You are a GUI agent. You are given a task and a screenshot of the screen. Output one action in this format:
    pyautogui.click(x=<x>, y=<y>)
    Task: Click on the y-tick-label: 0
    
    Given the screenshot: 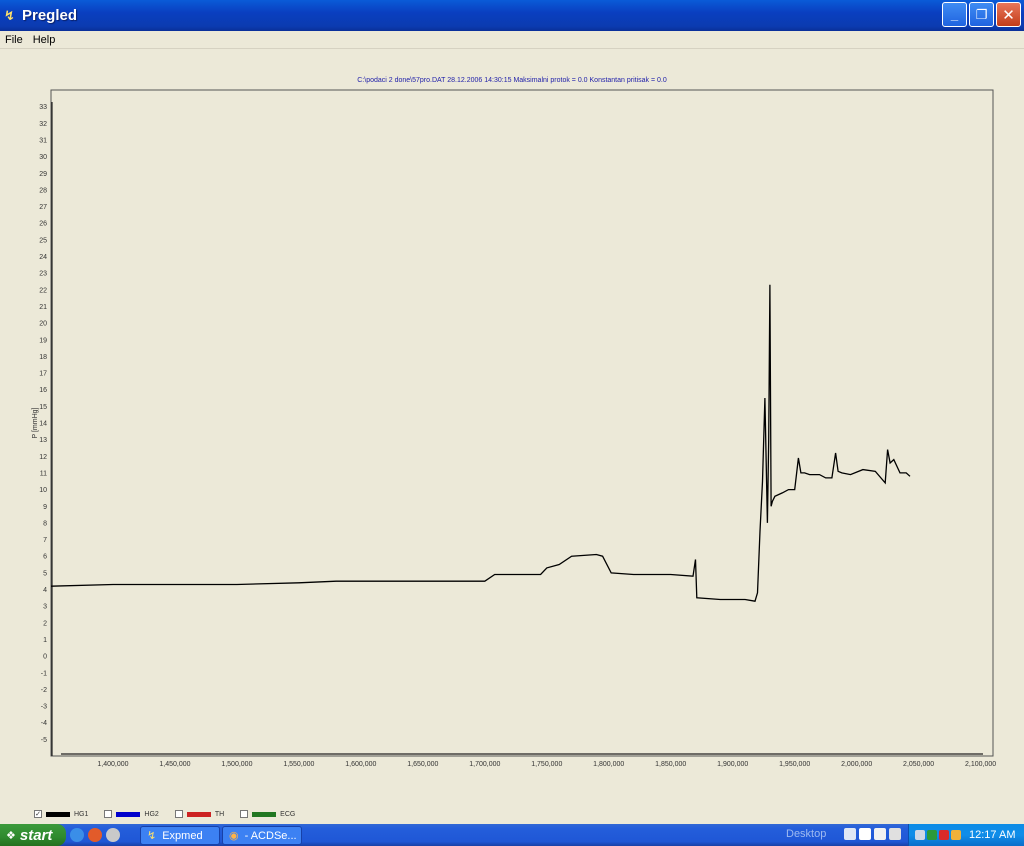 What is the action you would take?
    pyautogui.click(x=45, y=657)
    